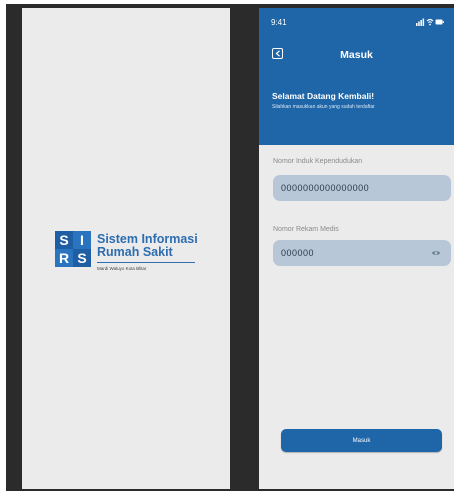 The image size is (460, 495). I want to click on logo-letter-s1: S, so click(64, 240).